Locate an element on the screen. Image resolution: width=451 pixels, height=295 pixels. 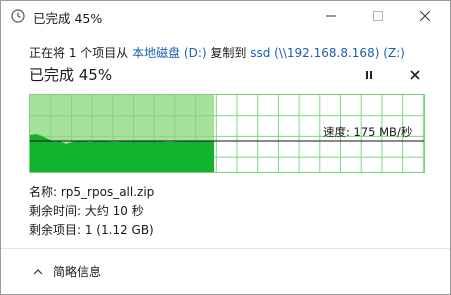
detail-items-remaining: 剩余项目: 1 (1.12 GB) is located at coordinates (91, 229).